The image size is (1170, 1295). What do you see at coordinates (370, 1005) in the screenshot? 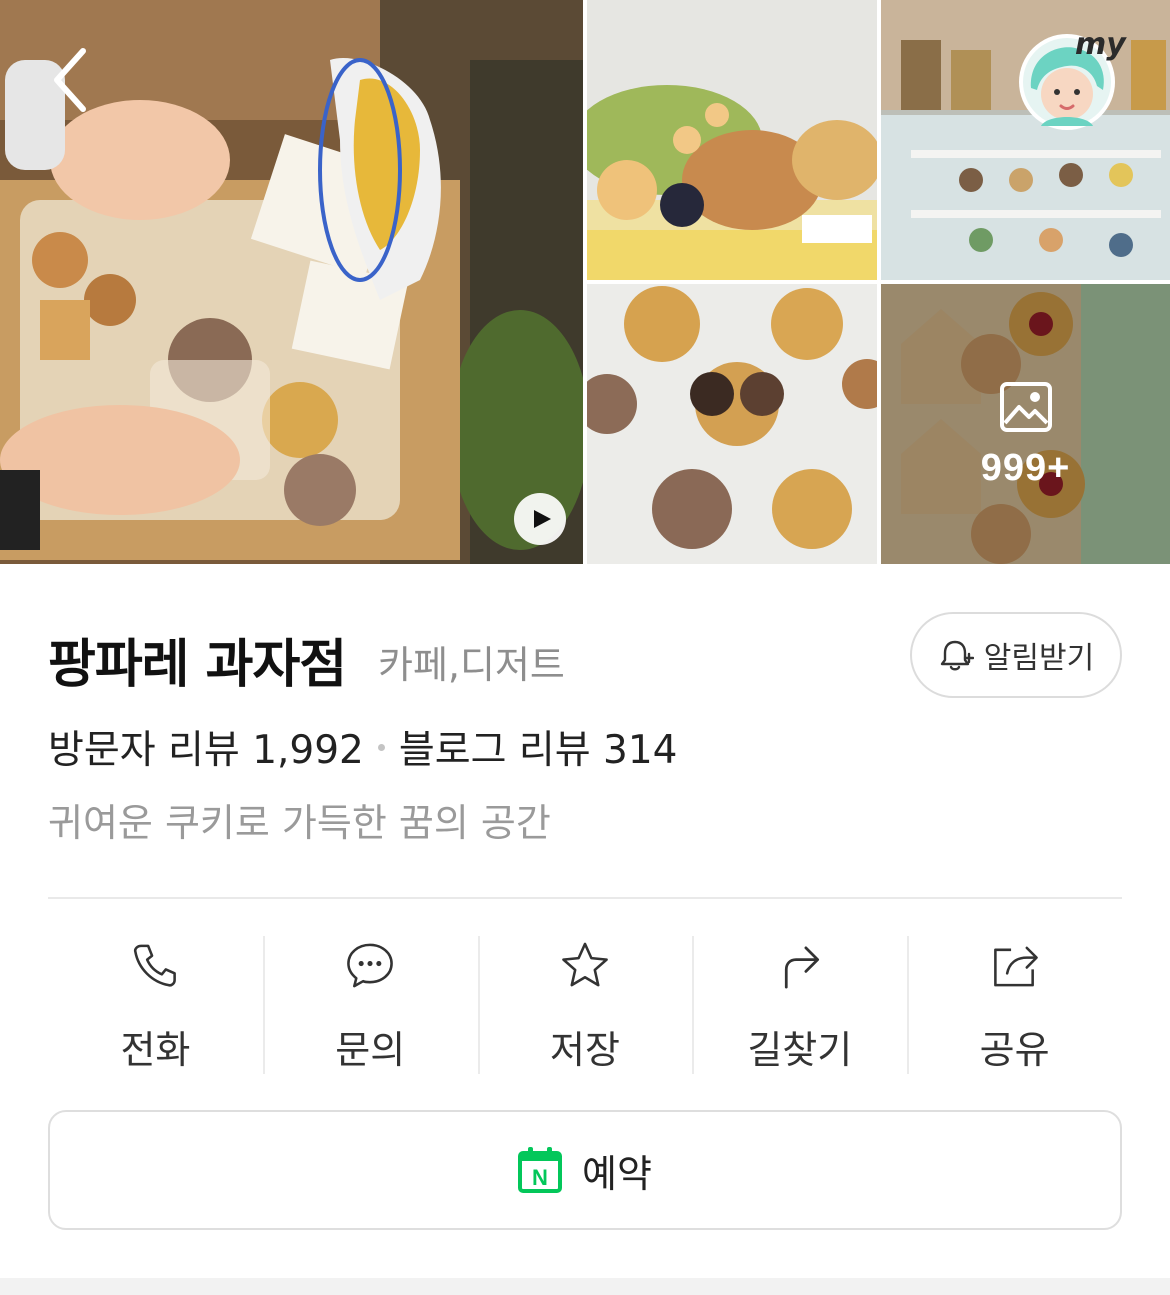
I see `inquiry-button: 문의` at bounding box center [370, 1005].